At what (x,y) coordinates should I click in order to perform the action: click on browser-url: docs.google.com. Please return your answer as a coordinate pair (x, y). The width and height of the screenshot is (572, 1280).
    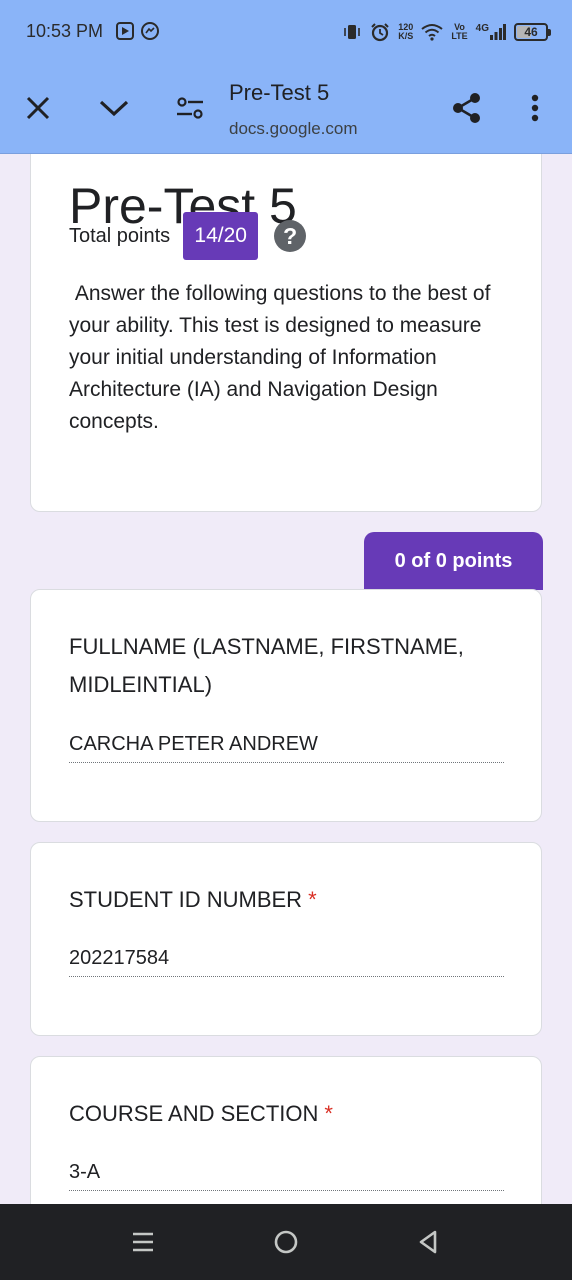
    Looking at the image, I should click on (293, 129).